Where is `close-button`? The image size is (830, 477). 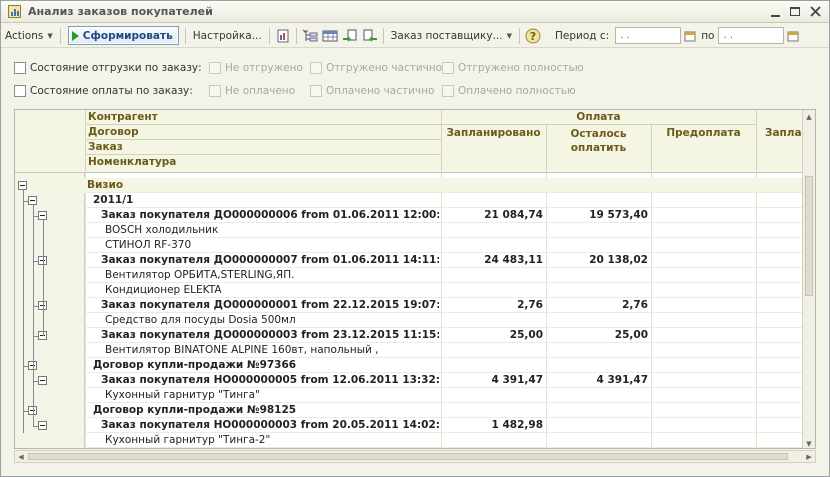
close-button is located at coordinates (815, 11).